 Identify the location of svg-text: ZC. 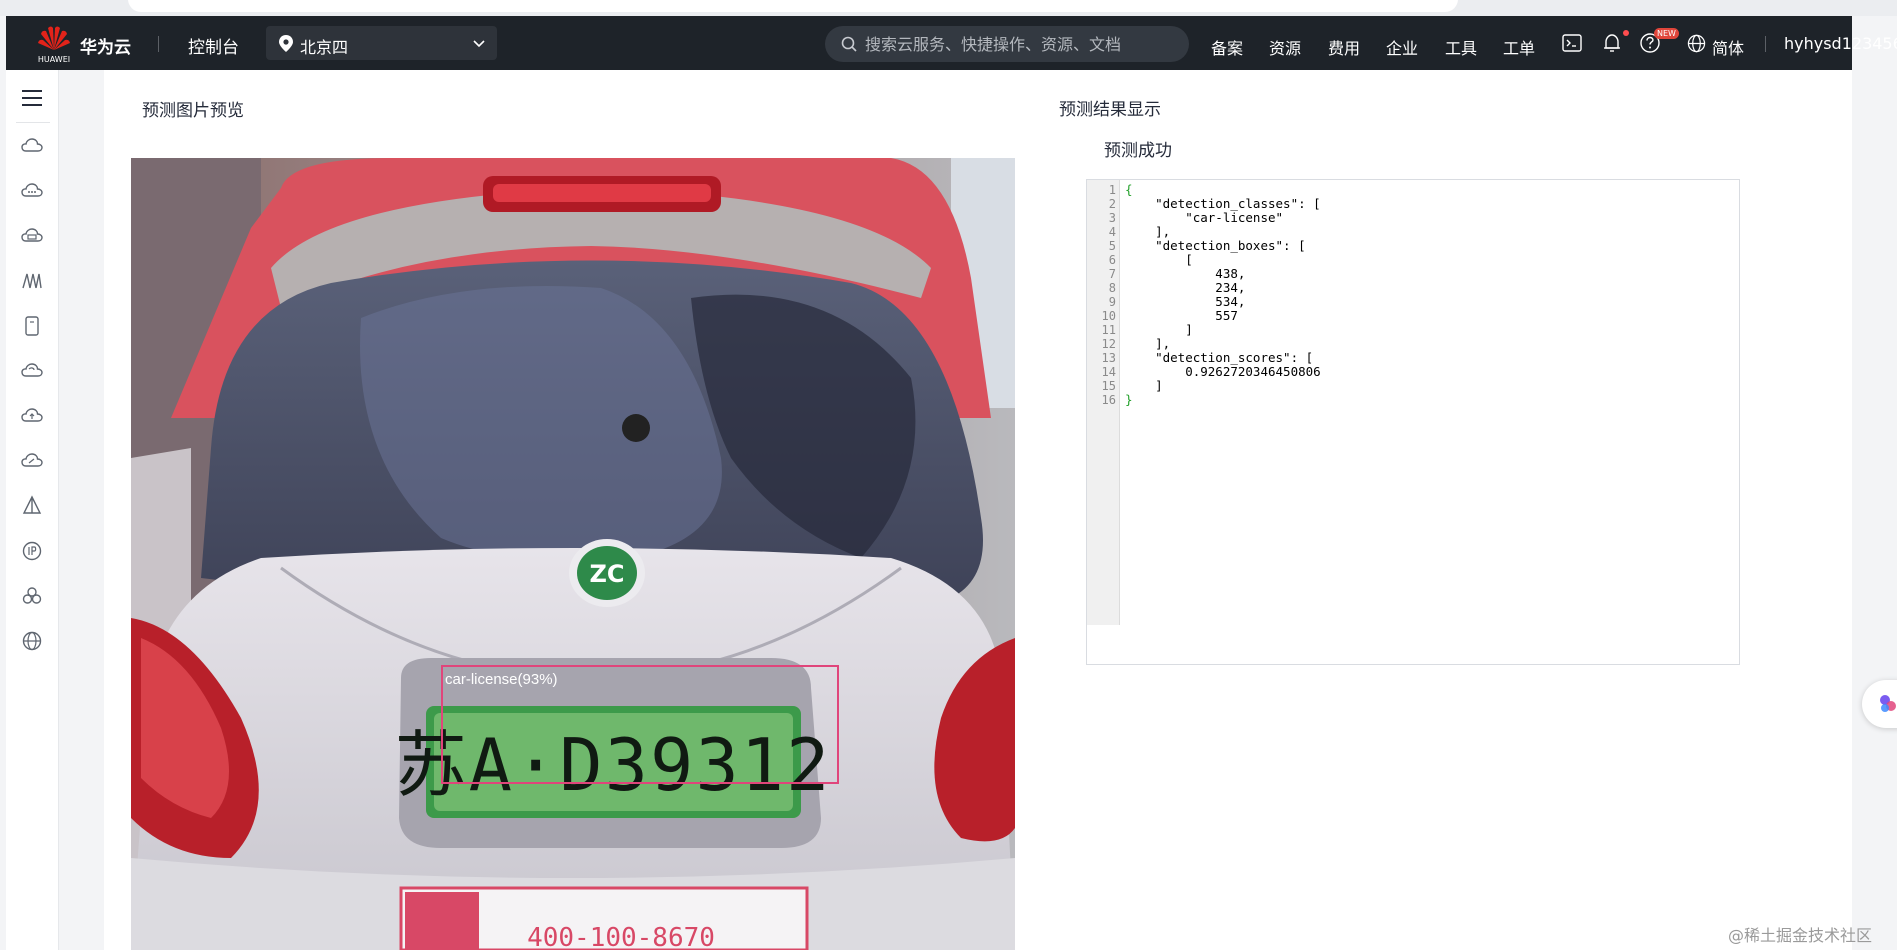
(606, 574).